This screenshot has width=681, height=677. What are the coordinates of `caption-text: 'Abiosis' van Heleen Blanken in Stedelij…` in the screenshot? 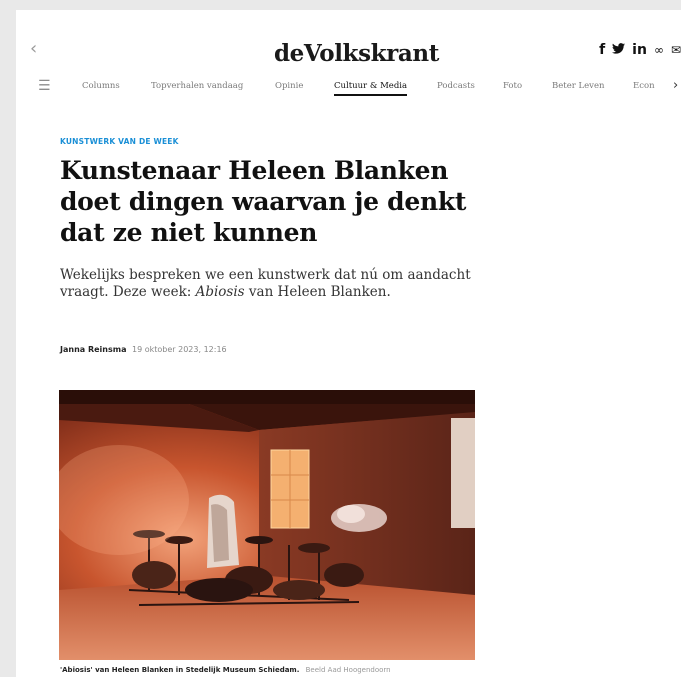 It's located at (180, 670).